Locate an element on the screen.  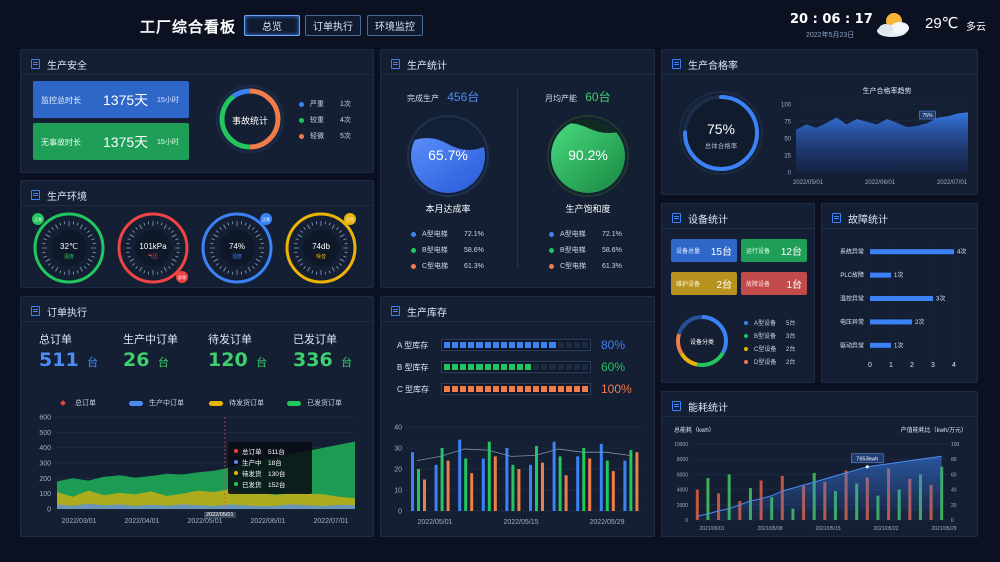
gauge-0: 32℃ 温度 正常 is located at coordinates (68, 248).